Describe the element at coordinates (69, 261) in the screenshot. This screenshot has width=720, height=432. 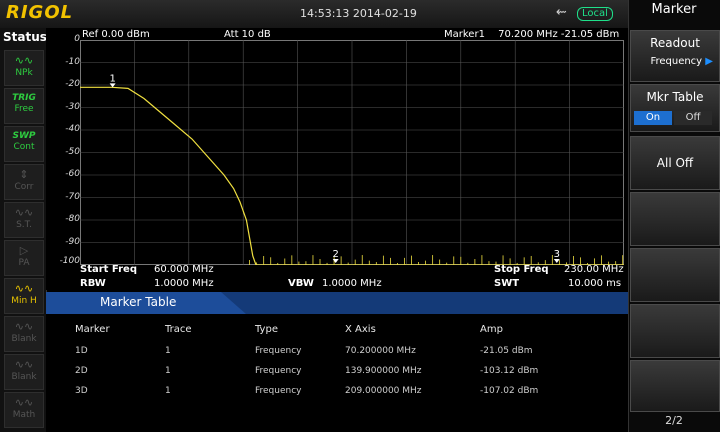
I see `y-tick-label: -100` at that location.